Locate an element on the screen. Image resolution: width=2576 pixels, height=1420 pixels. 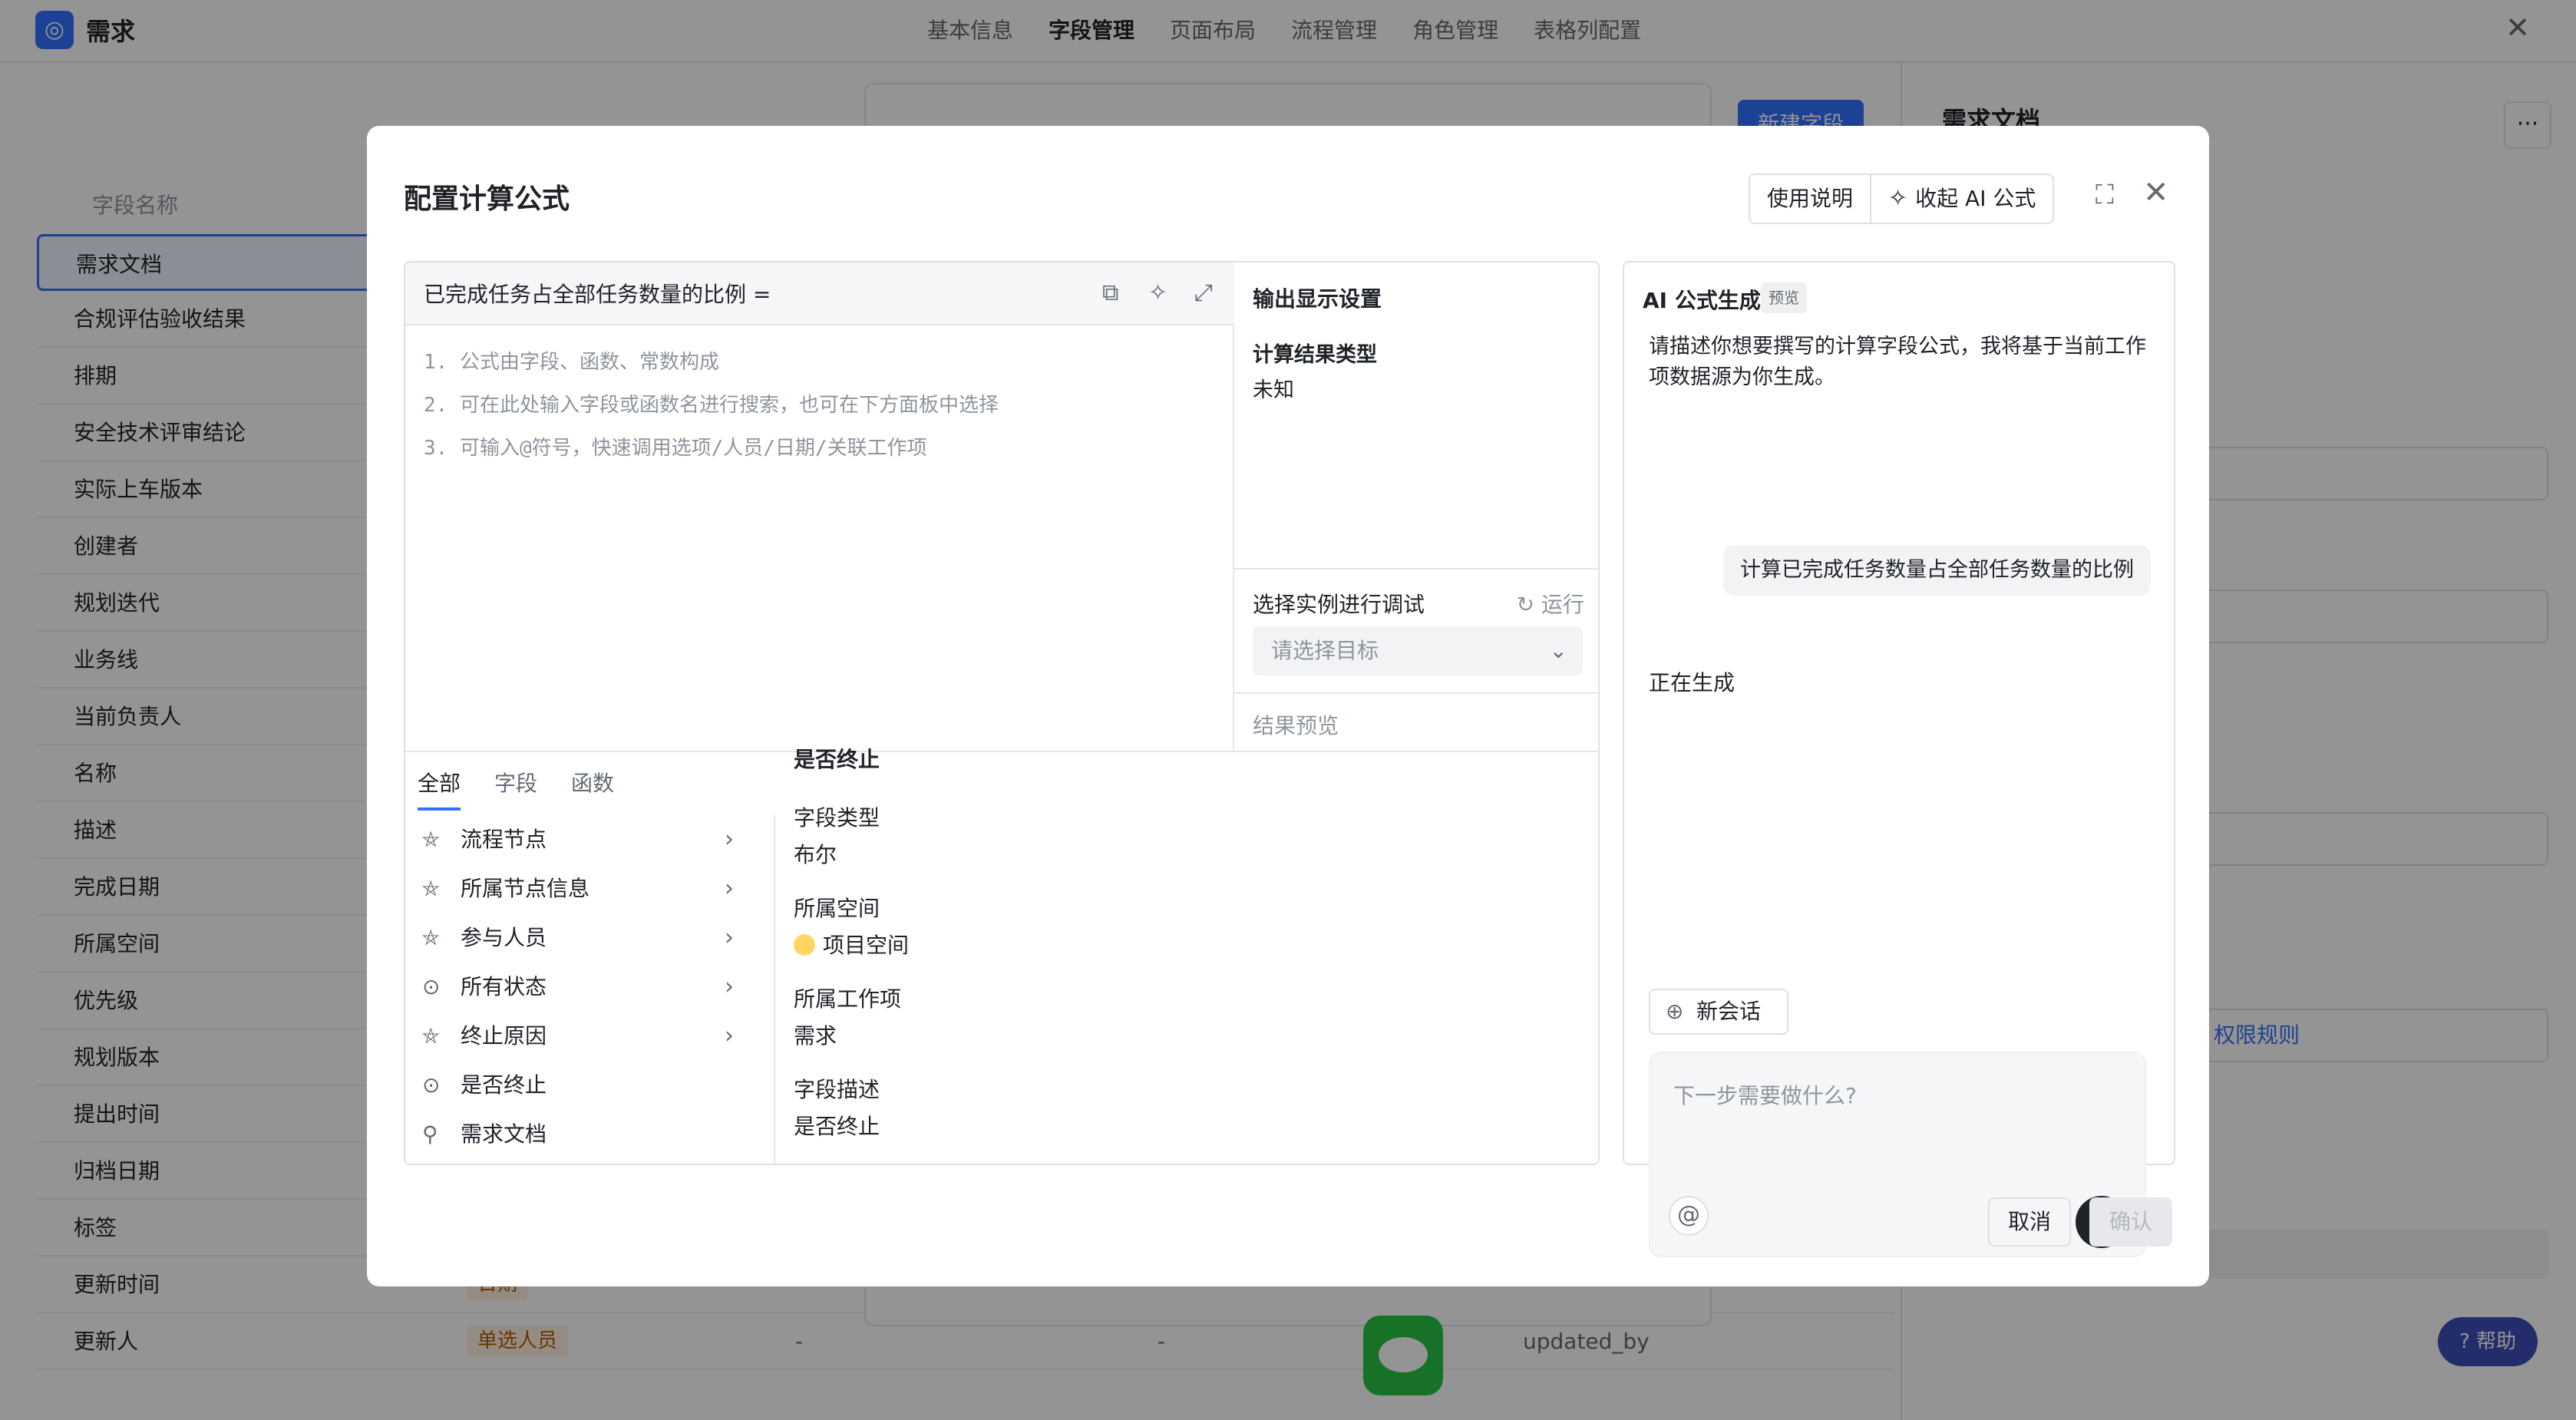
modal-close-icon: ✕ is located at coordinates (2156, 193).